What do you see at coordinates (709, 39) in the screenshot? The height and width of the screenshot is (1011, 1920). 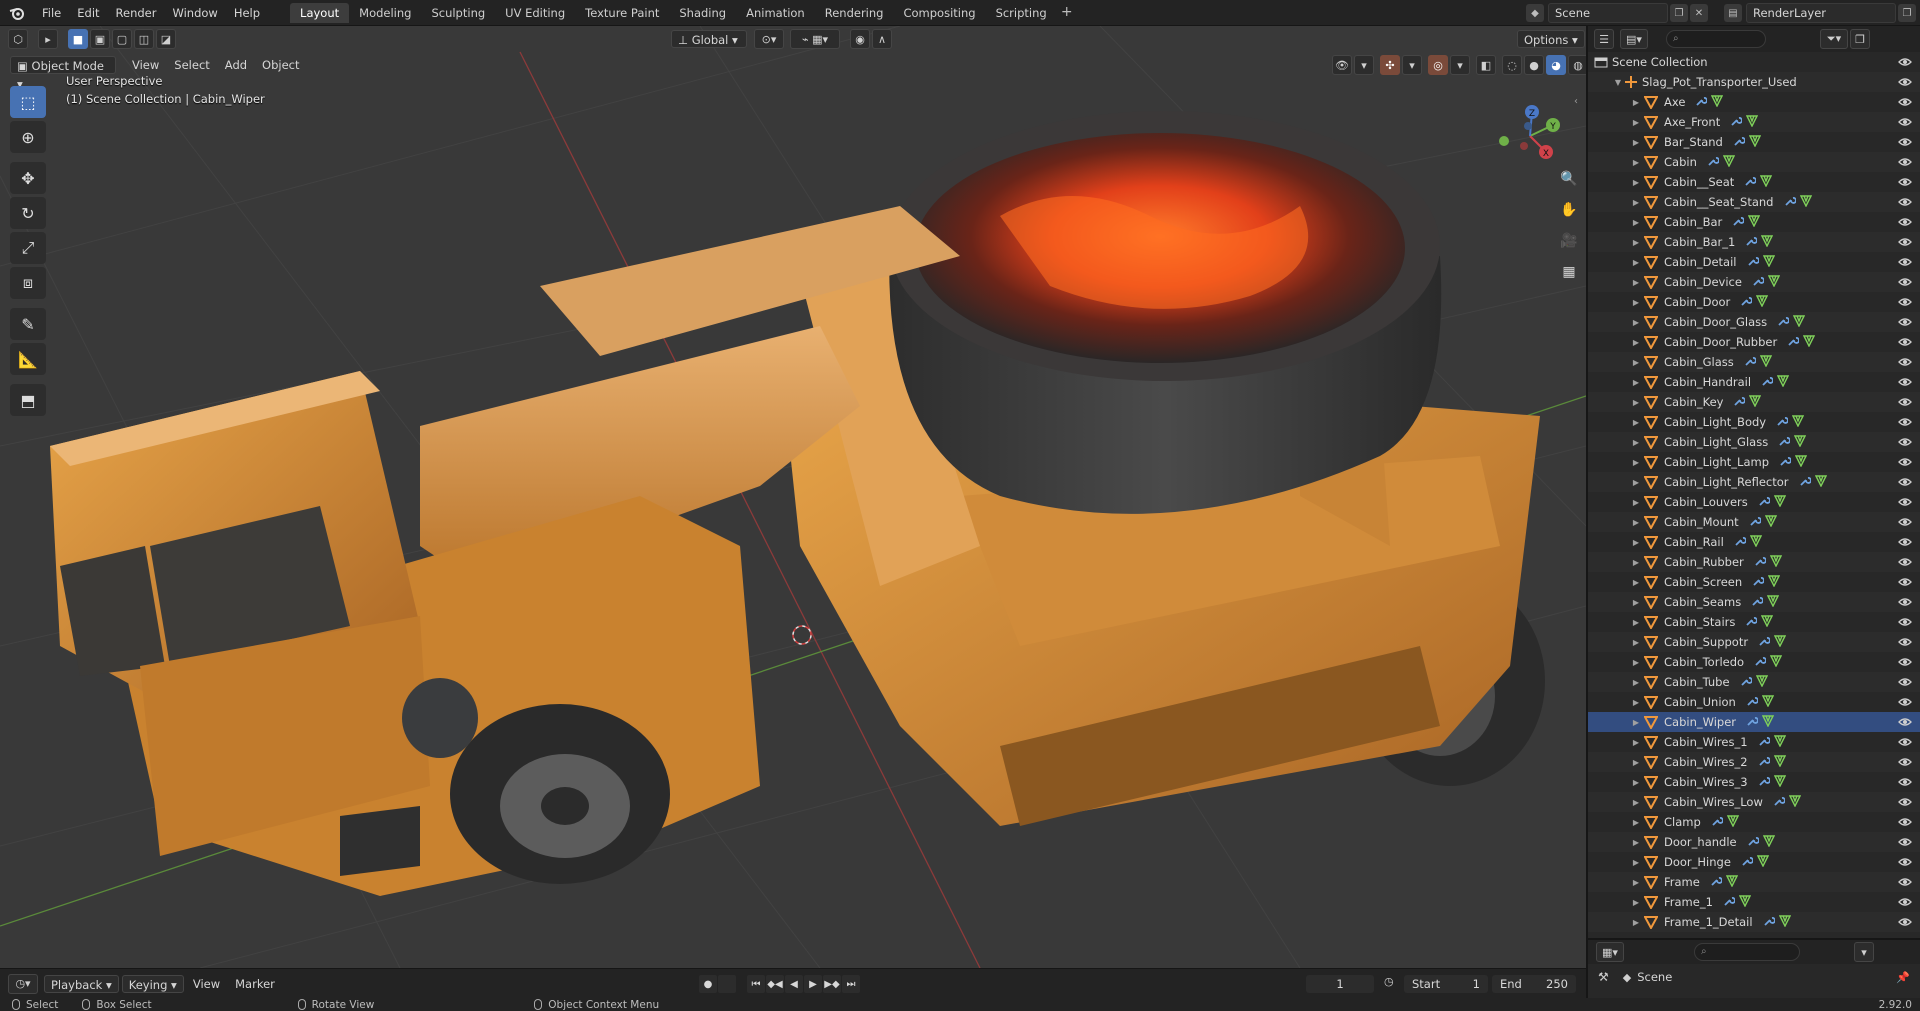 I see `transform-orientation-dropdown: ⊥ Global ▾` at bounding box center [709, 39].